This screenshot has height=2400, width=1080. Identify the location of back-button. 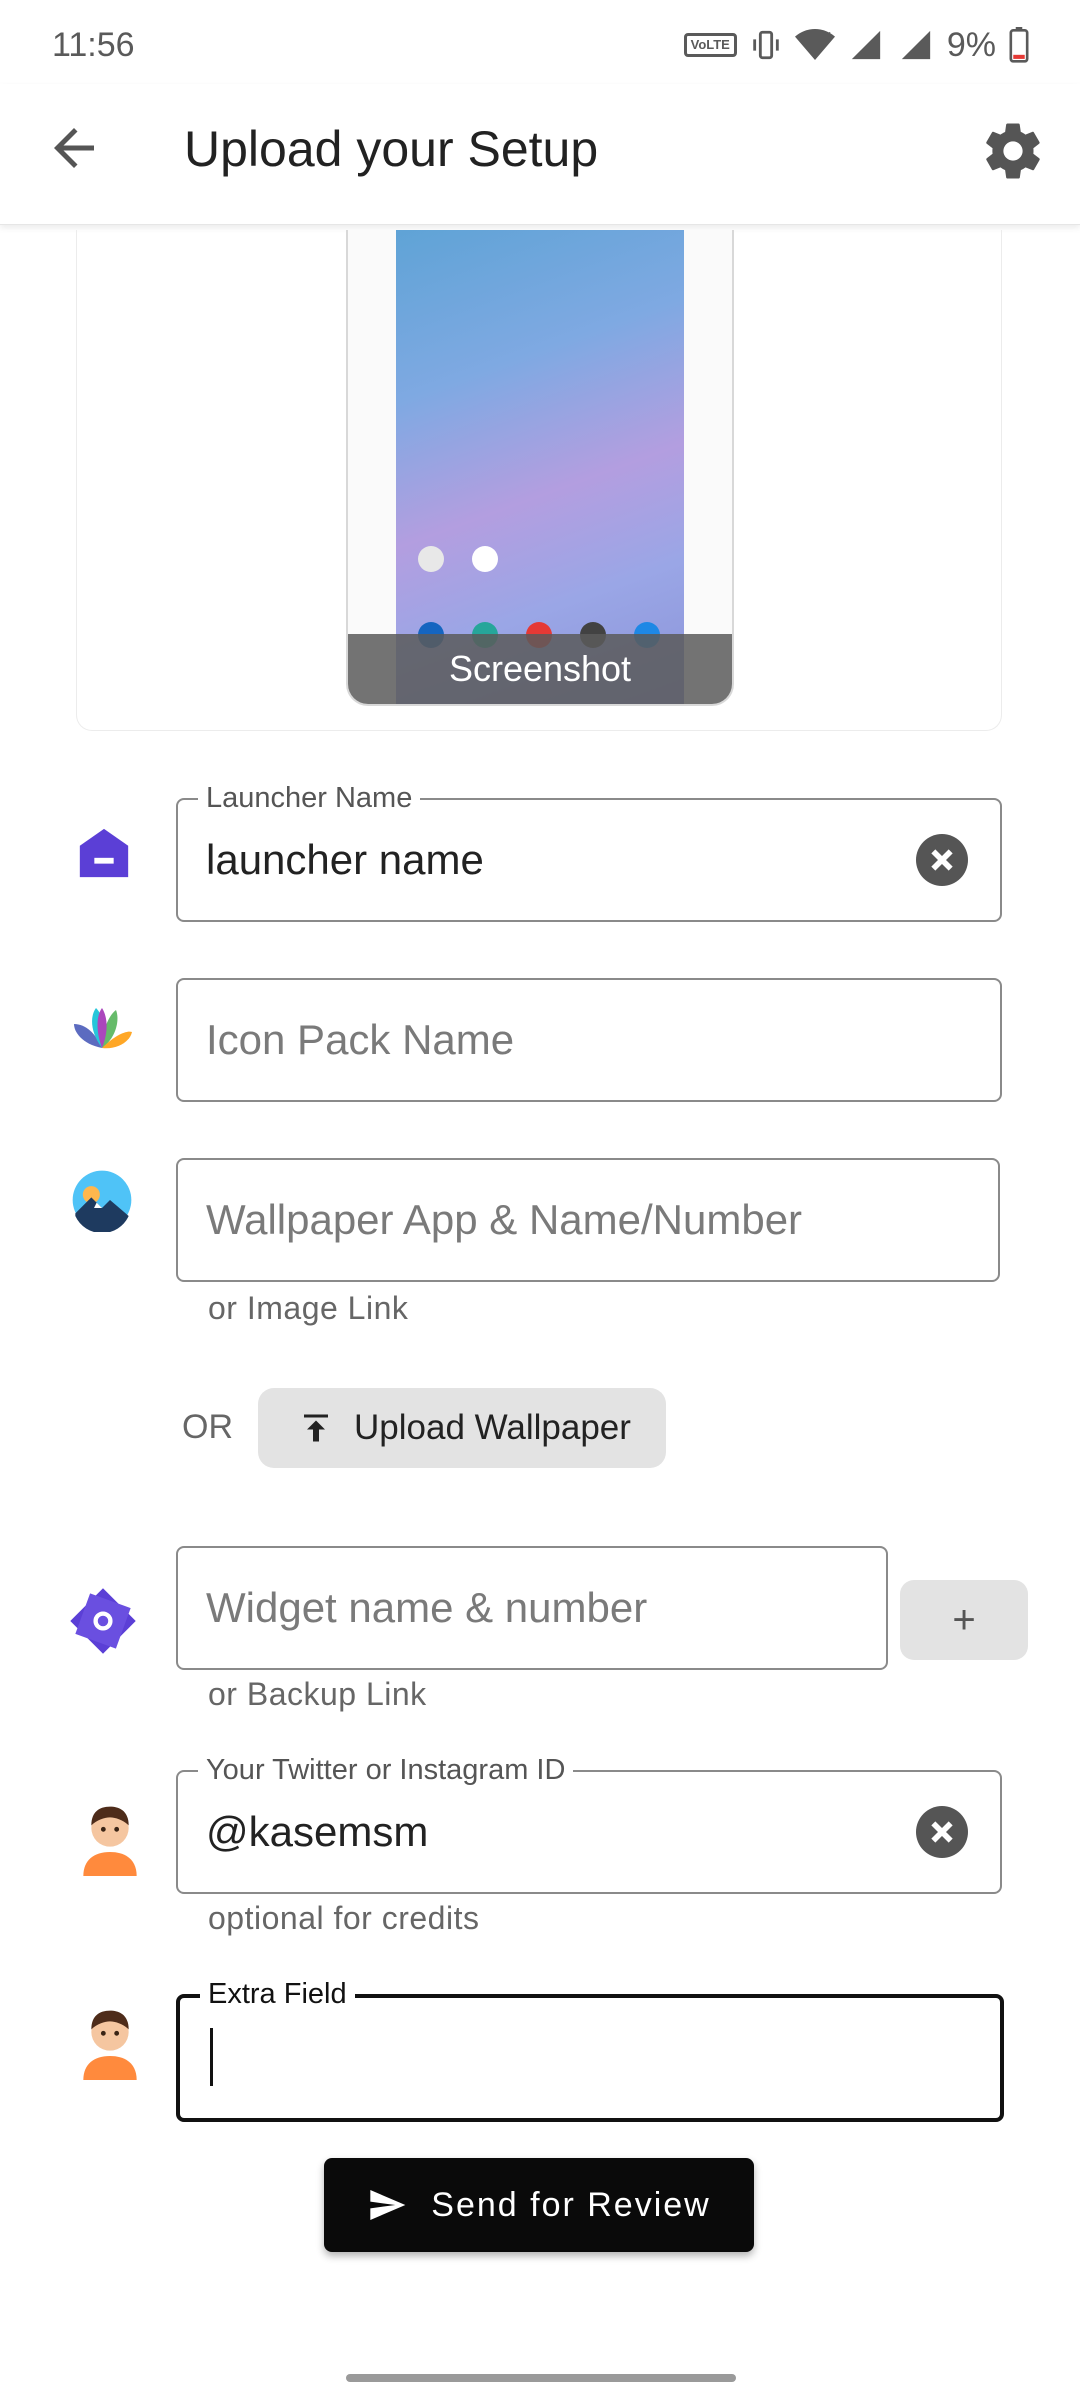
(74, 148).